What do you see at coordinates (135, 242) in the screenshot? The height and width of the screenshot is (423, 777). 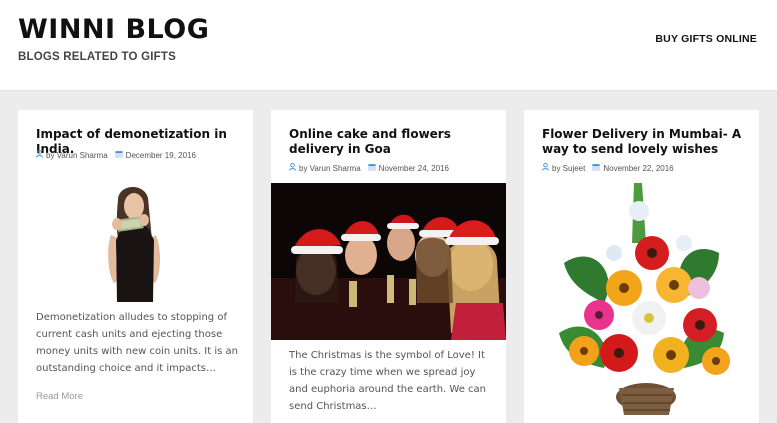 I see `post-image-woman-holding-cash` at bounding box center [135, 242].